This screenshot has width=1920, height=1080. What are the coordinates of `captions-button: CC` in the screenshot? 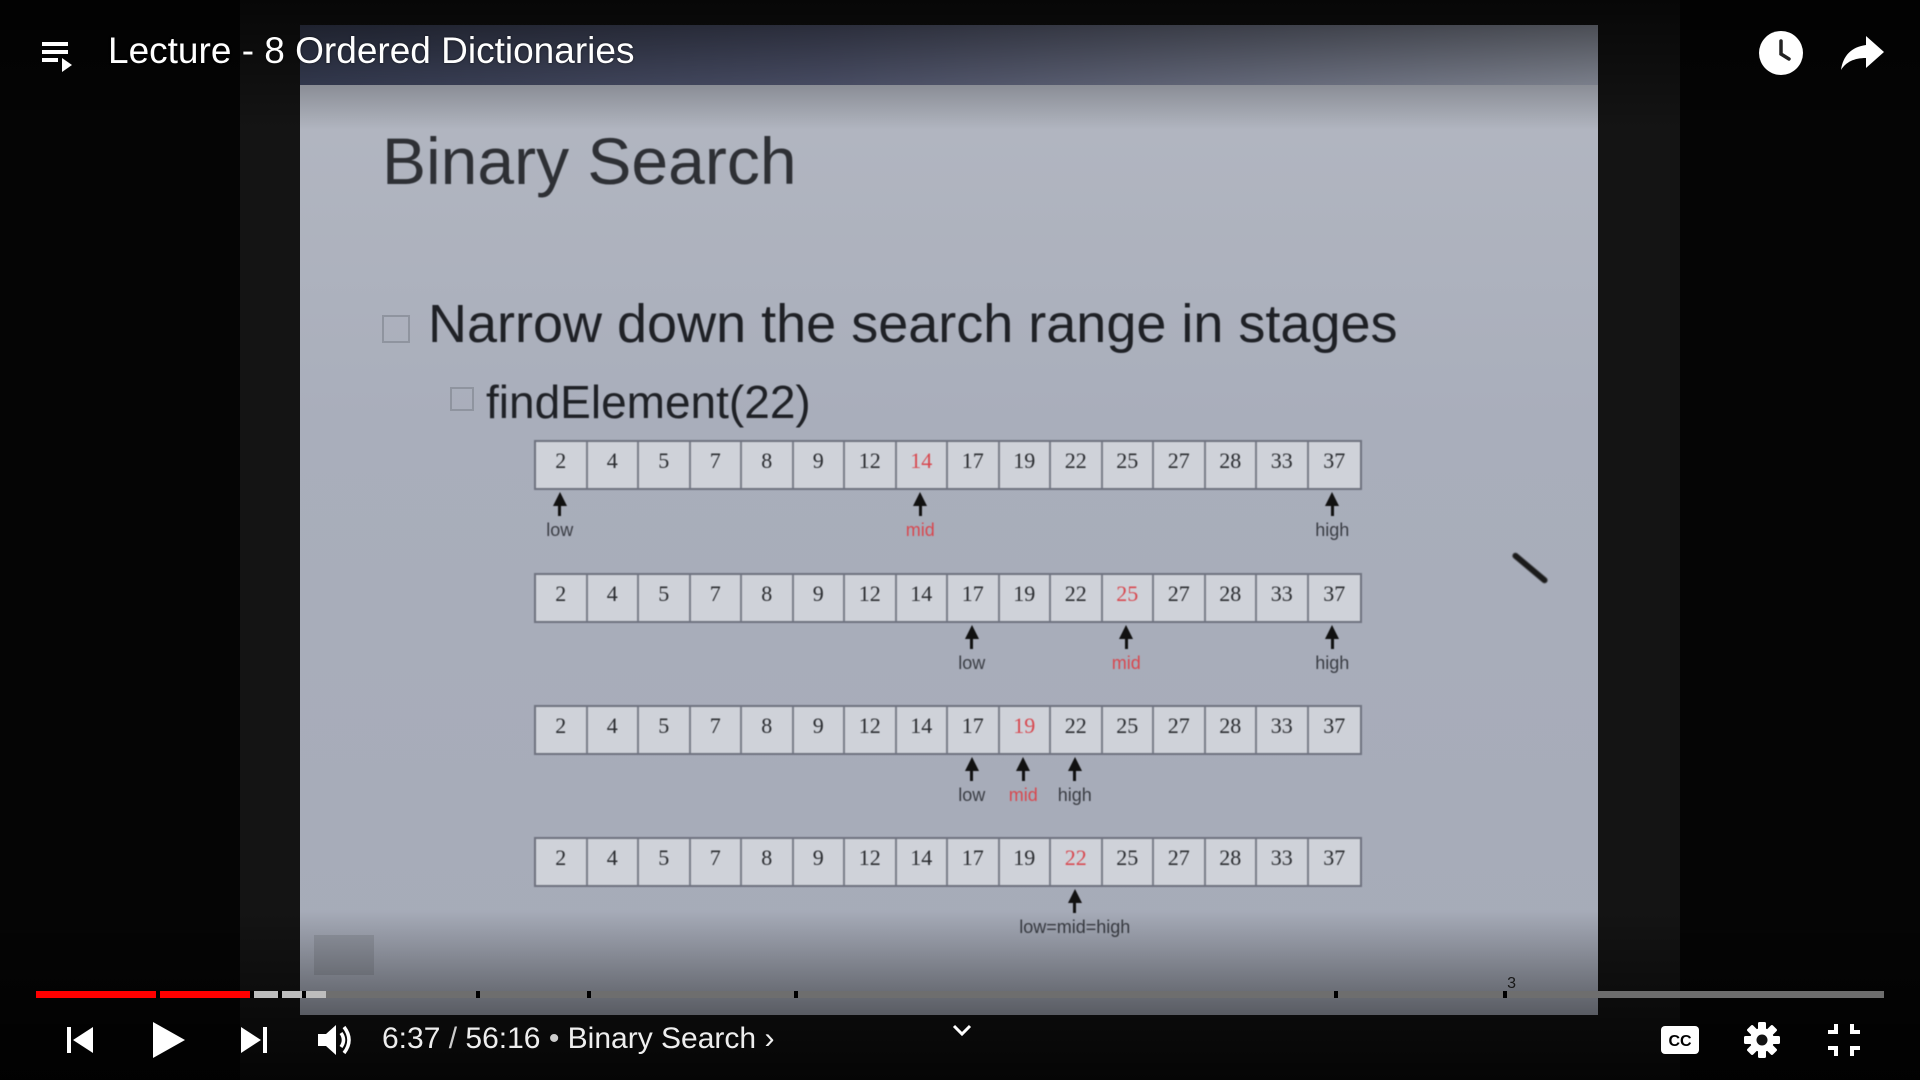 It's located at (1680, 1040).